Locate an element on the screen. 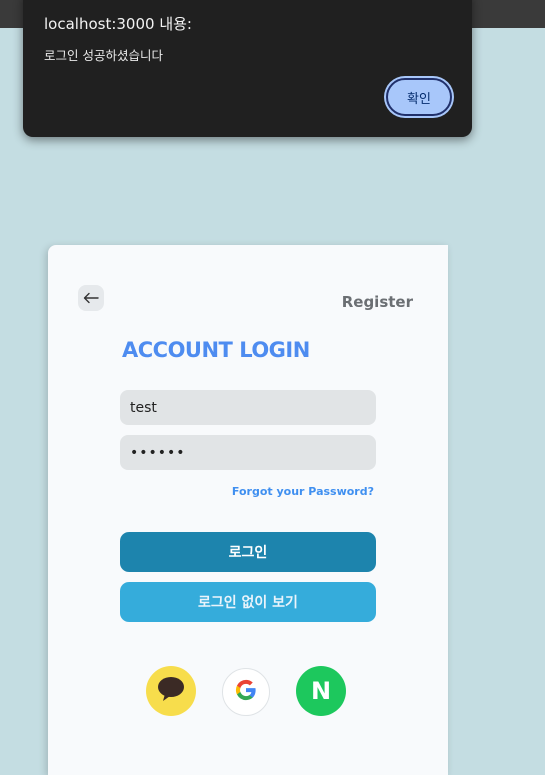 This screenshot has height=775, width=545. google-login-button is located at coordinates (246, 692).